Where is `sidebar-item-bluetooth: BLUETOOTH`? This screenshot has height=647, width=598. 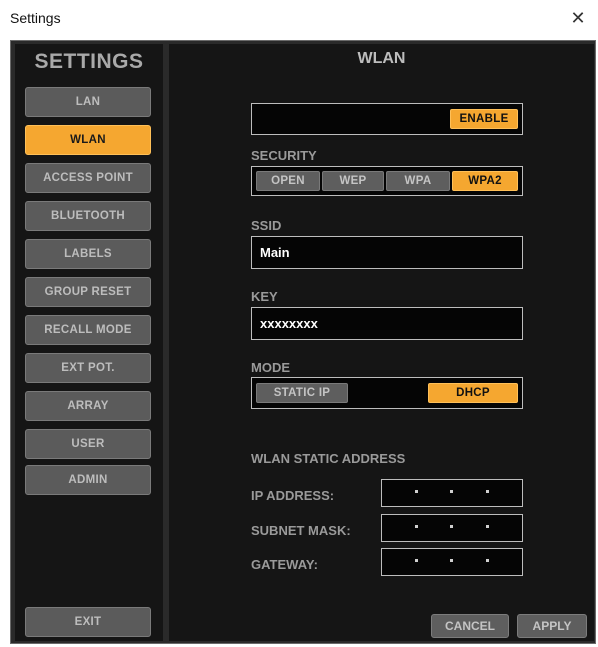
sidebar-item-bluetooth: BLUETOOTH is located at coordinates (88, 216).